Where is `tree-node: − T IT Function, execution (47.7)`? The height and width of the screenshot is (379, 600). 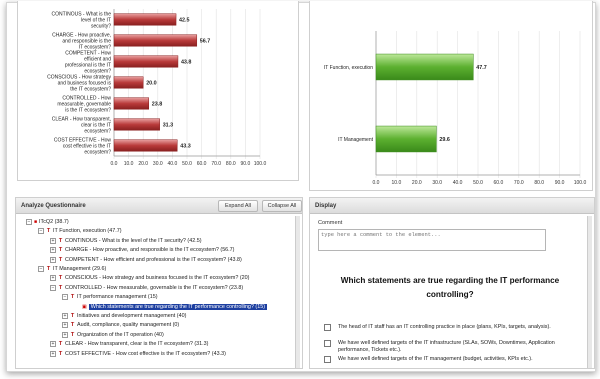 tree-node: − T IT Function, execution (47.7) is located at coordinates (80, 231).